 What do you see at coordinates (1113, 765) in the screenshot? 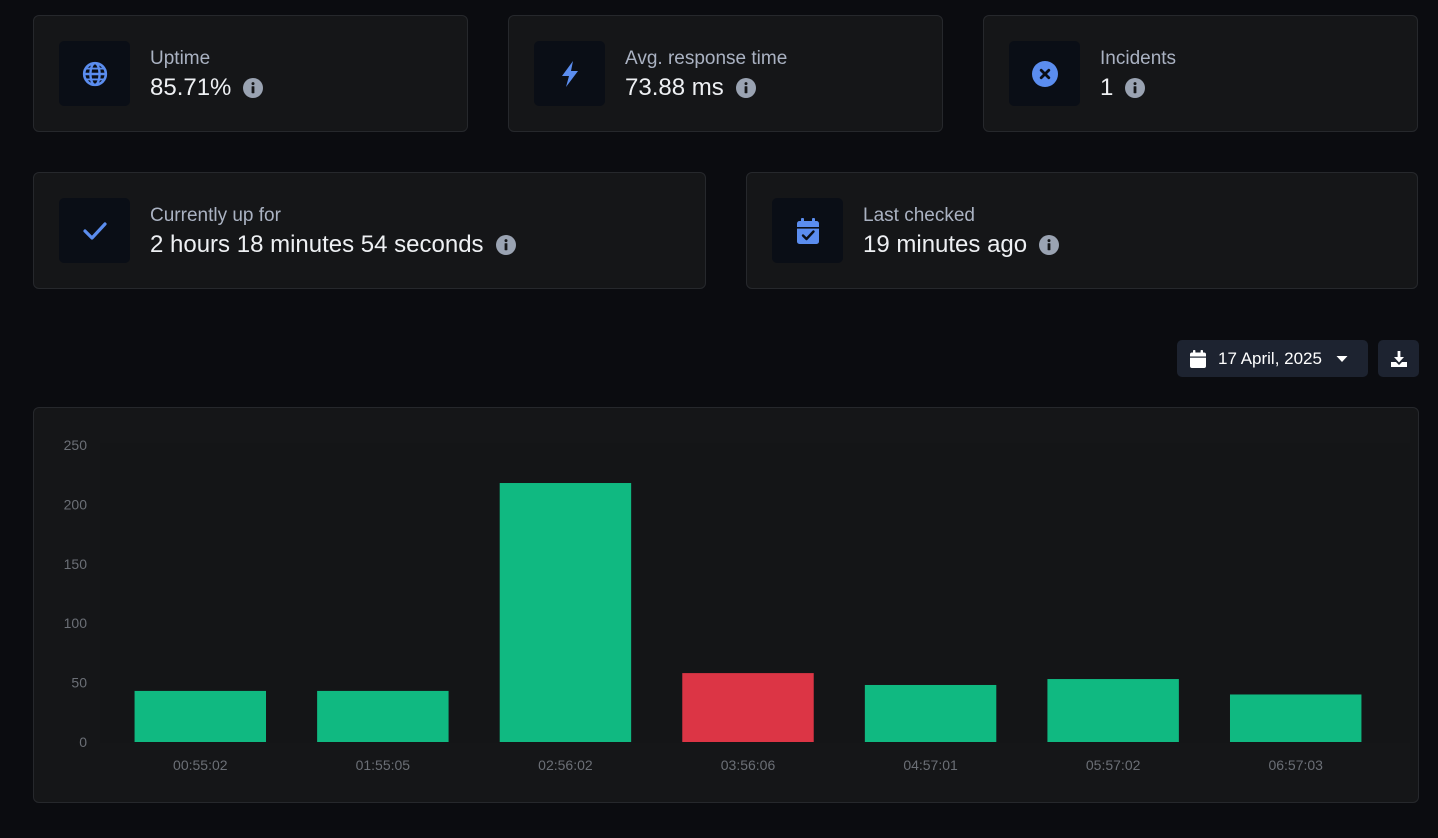
I see `x-tick-label: 05:57:02` at bounding box center [1113, 765].